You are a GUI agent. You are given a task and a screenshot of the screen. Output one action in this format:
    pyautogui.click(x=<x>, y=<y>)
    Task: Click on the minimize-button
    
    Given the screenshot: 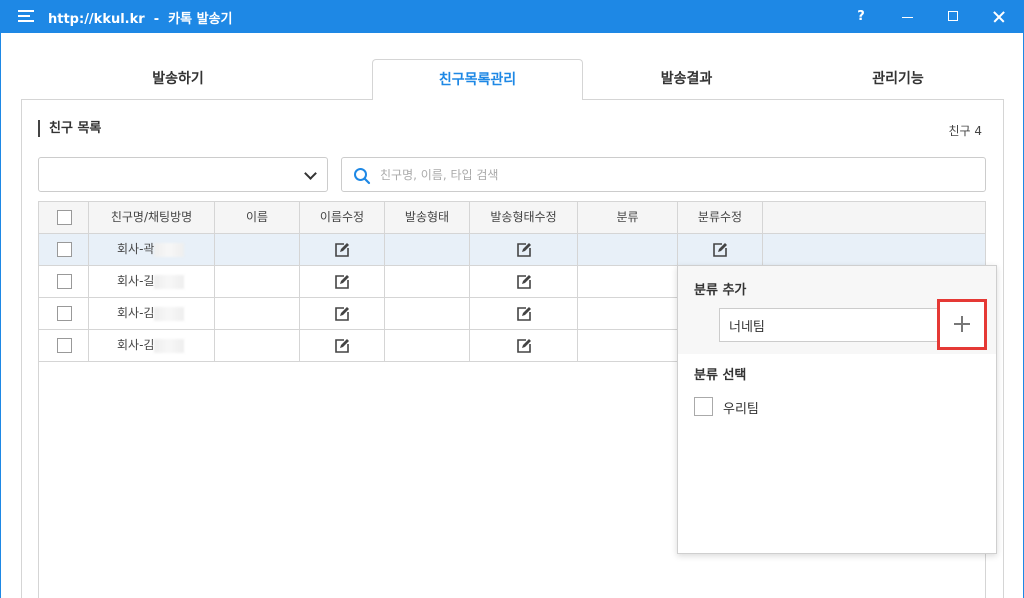 What is the action you would take?
    pyautogui.click(x=907, y=16)
    